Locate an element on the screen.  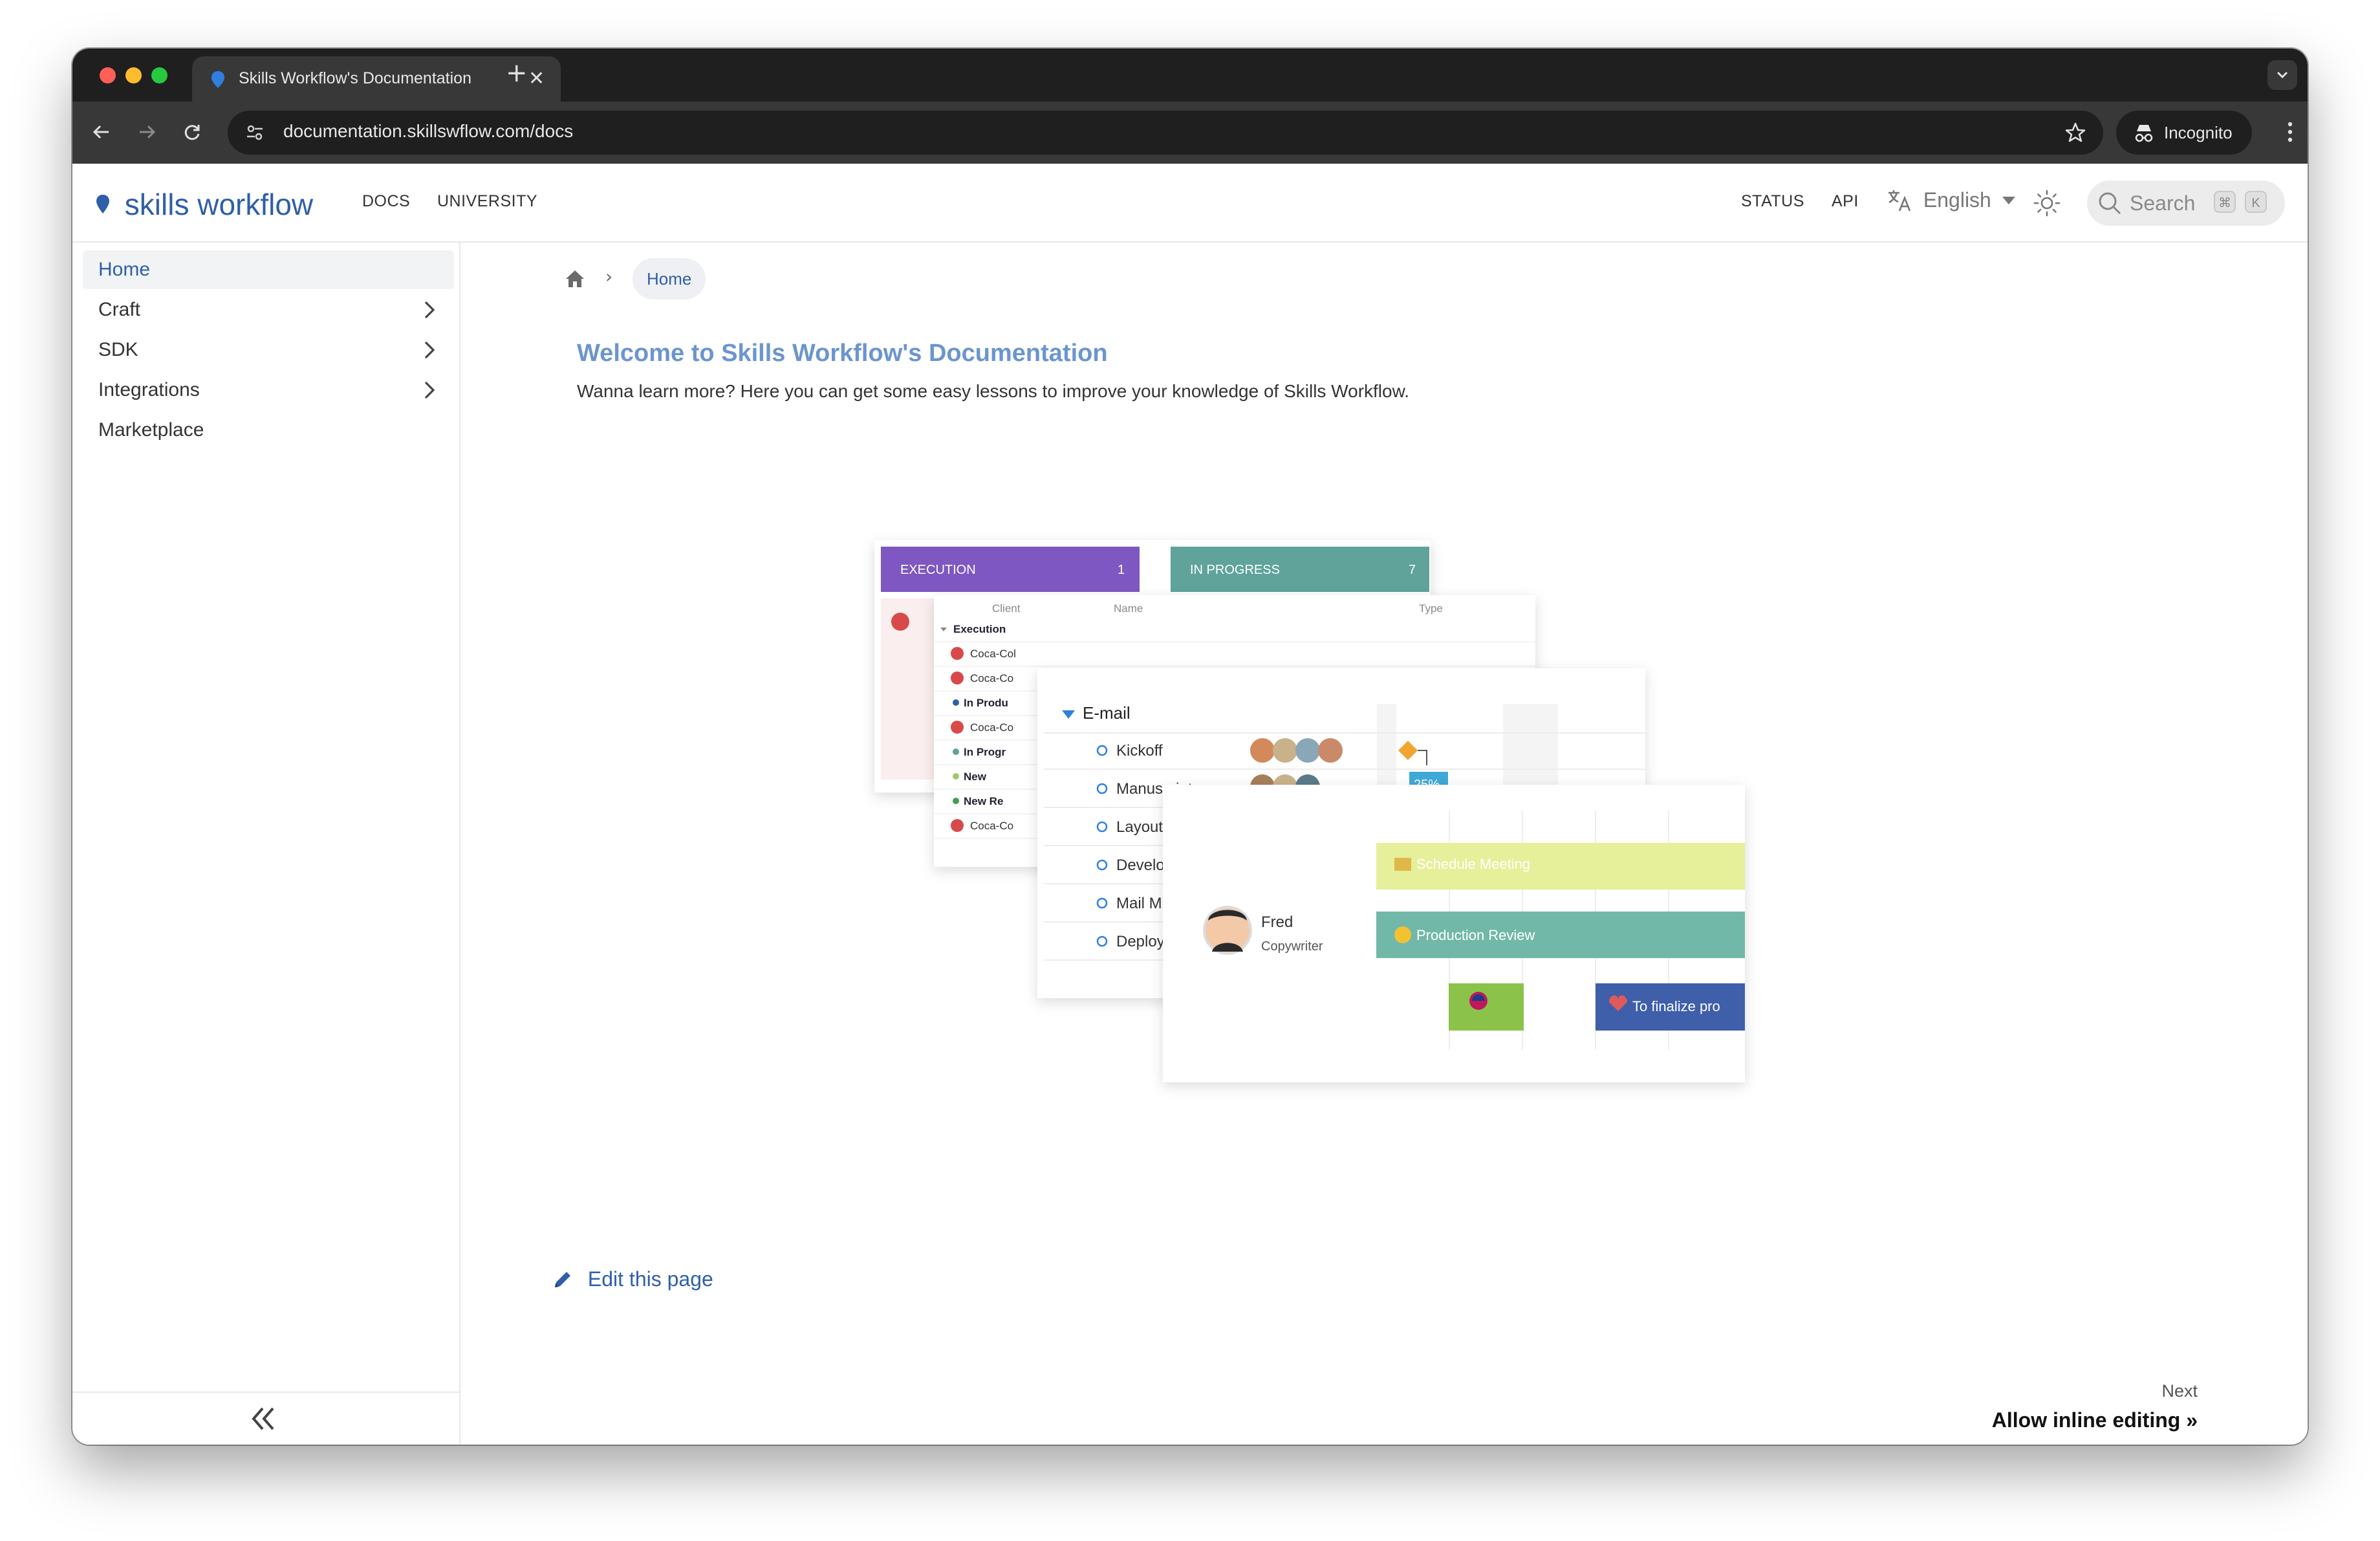
site-logo: skills workflow is located at coordinates (204, 202).